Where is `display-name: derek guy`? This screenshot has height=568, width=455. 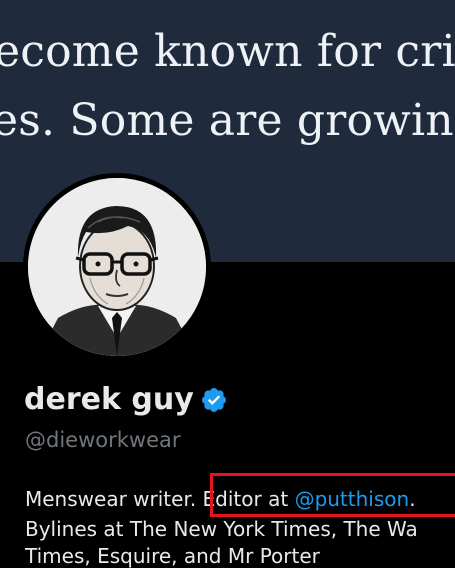
display-name: derek guy is located at coordinates (126, 399).